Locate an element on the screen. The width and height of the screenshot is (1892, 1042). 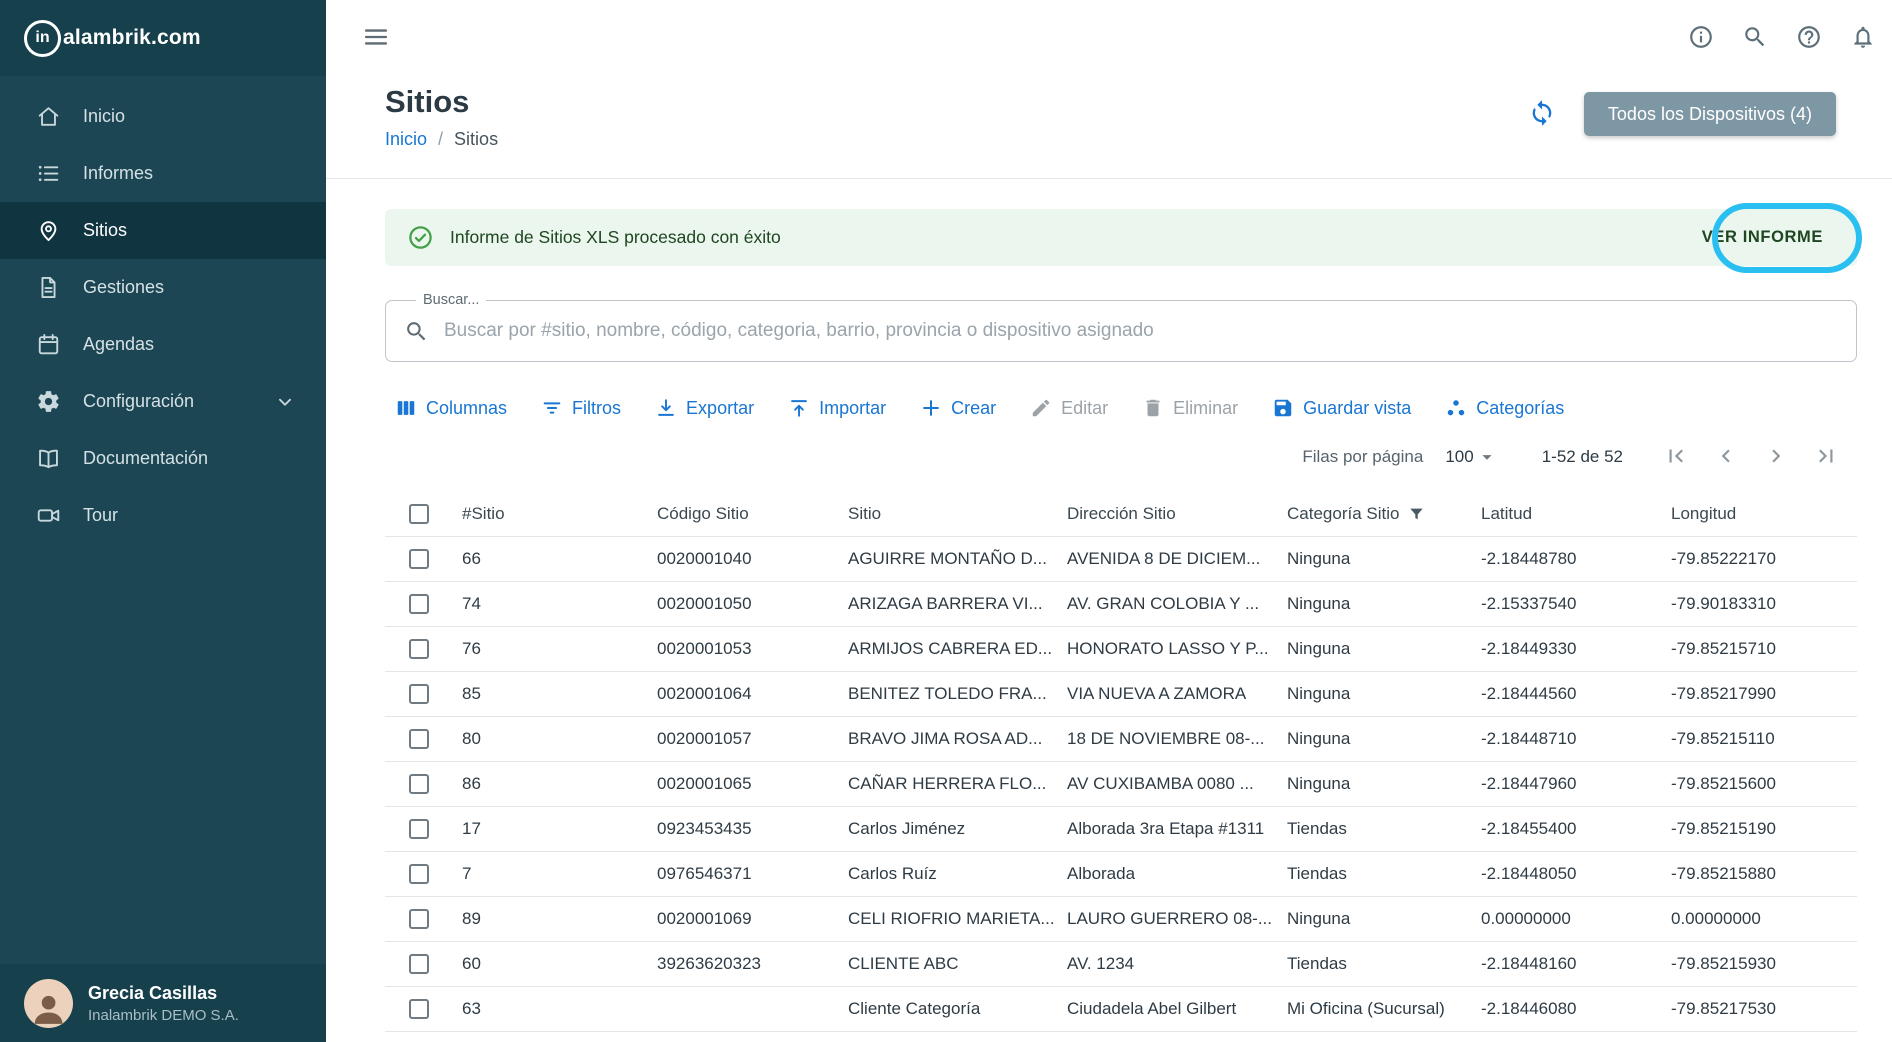
toolbar-guardar-vista-button: Guardar vista is located at coordinates (1341, 408).